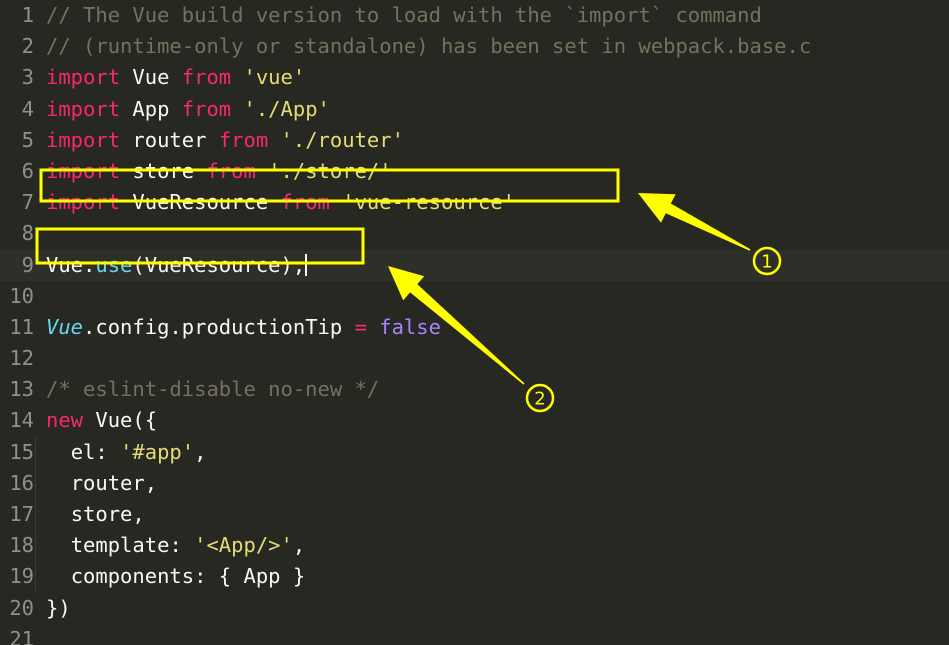 The image size is (949, 645). Describe the element at coordinates (169, 139) in the screenshot. I see `code-token: router` at that location.